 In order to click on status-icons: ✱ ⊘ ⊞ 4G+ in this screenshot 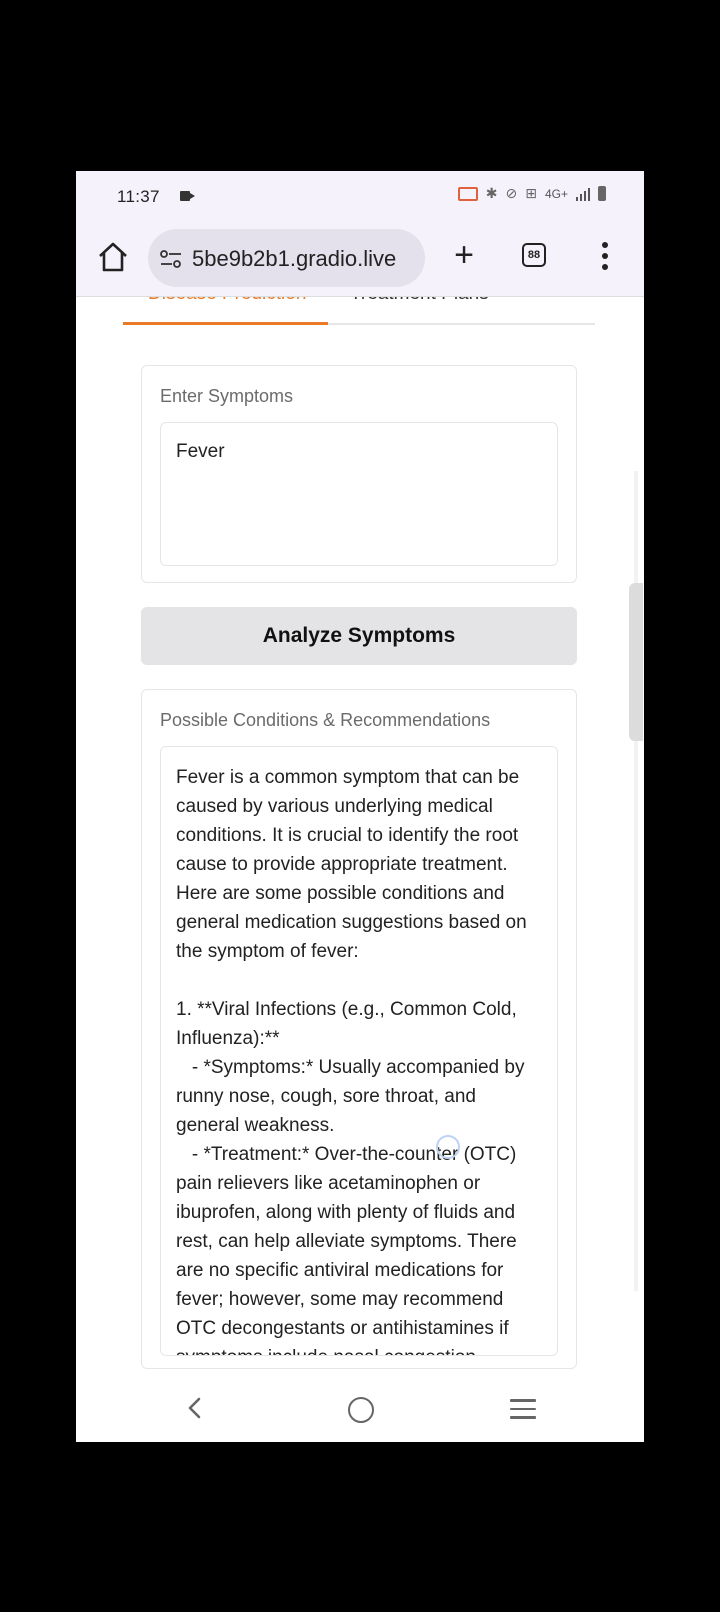, I will do `click(531, 193)`.